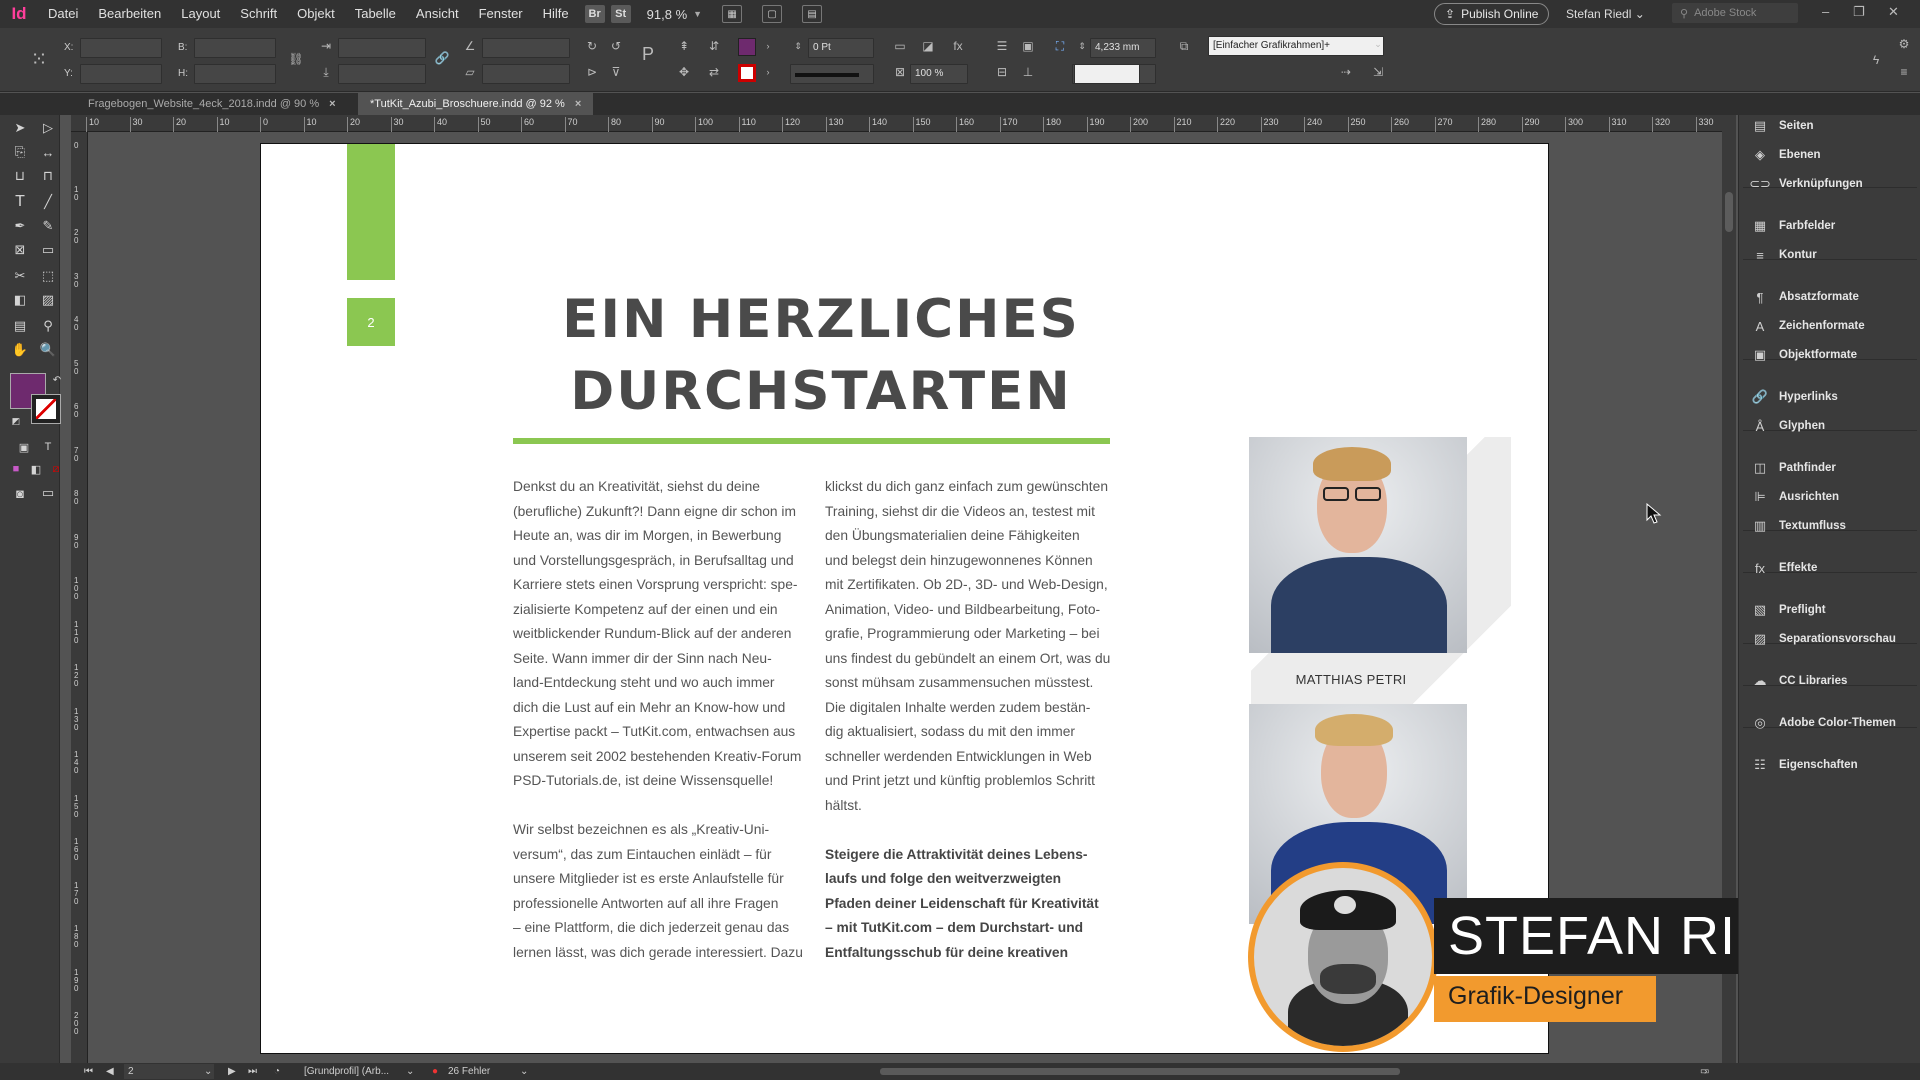  I want to click on menu-ansicht: Ansicht, so click(437, 14).